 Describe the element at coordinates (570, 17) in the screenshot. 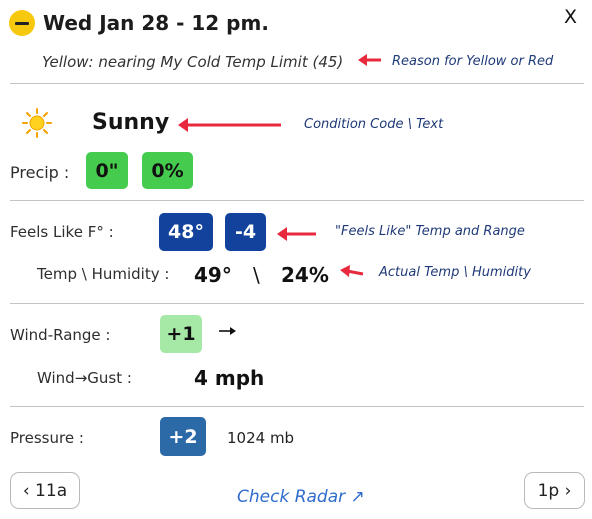

I see `close-button: X` at that location.